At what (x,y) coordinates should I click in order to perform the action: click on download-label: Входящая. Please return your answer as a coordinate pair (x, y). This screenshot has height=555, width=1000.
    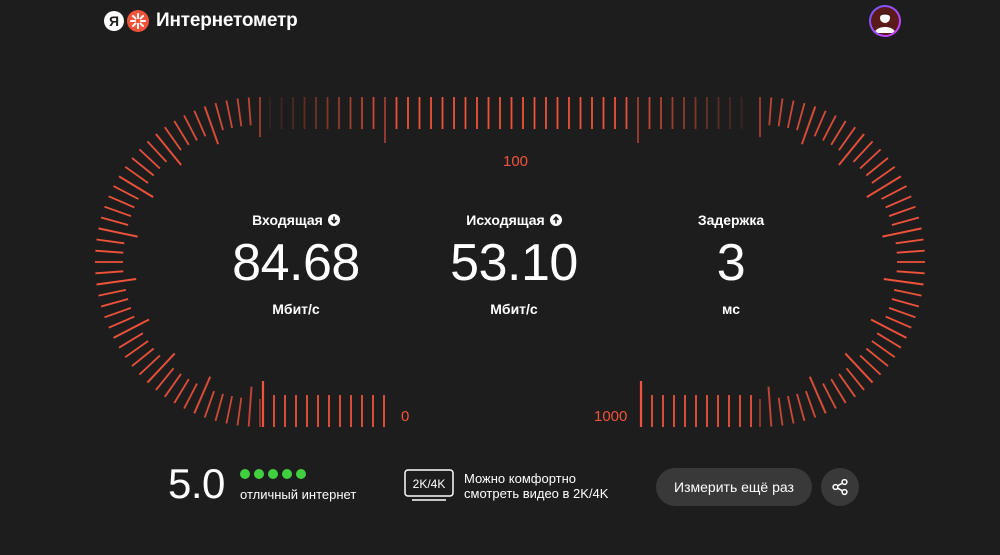
    Looking at the image, I should click on (287, 220).